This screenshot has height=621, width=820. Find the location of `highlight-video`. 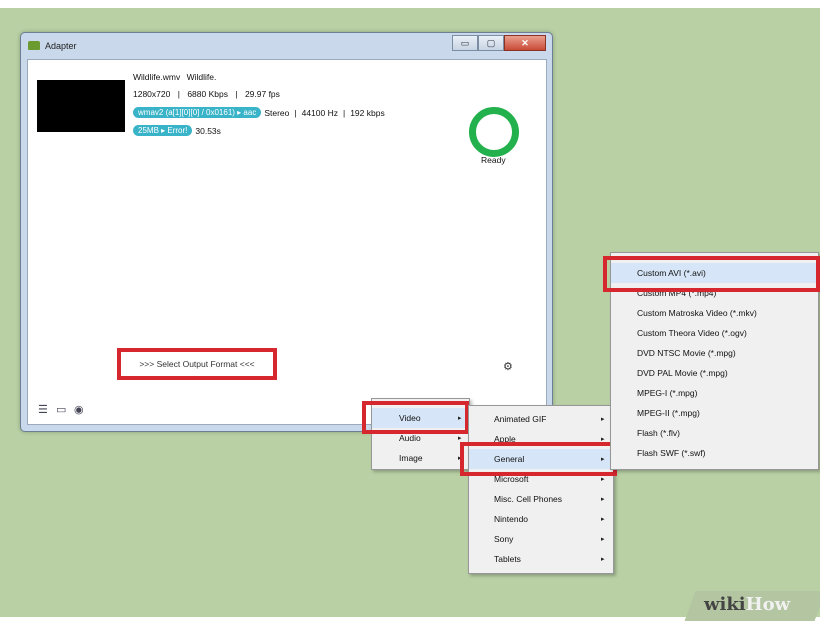

highlight-video is located at coordinates (415, 417).